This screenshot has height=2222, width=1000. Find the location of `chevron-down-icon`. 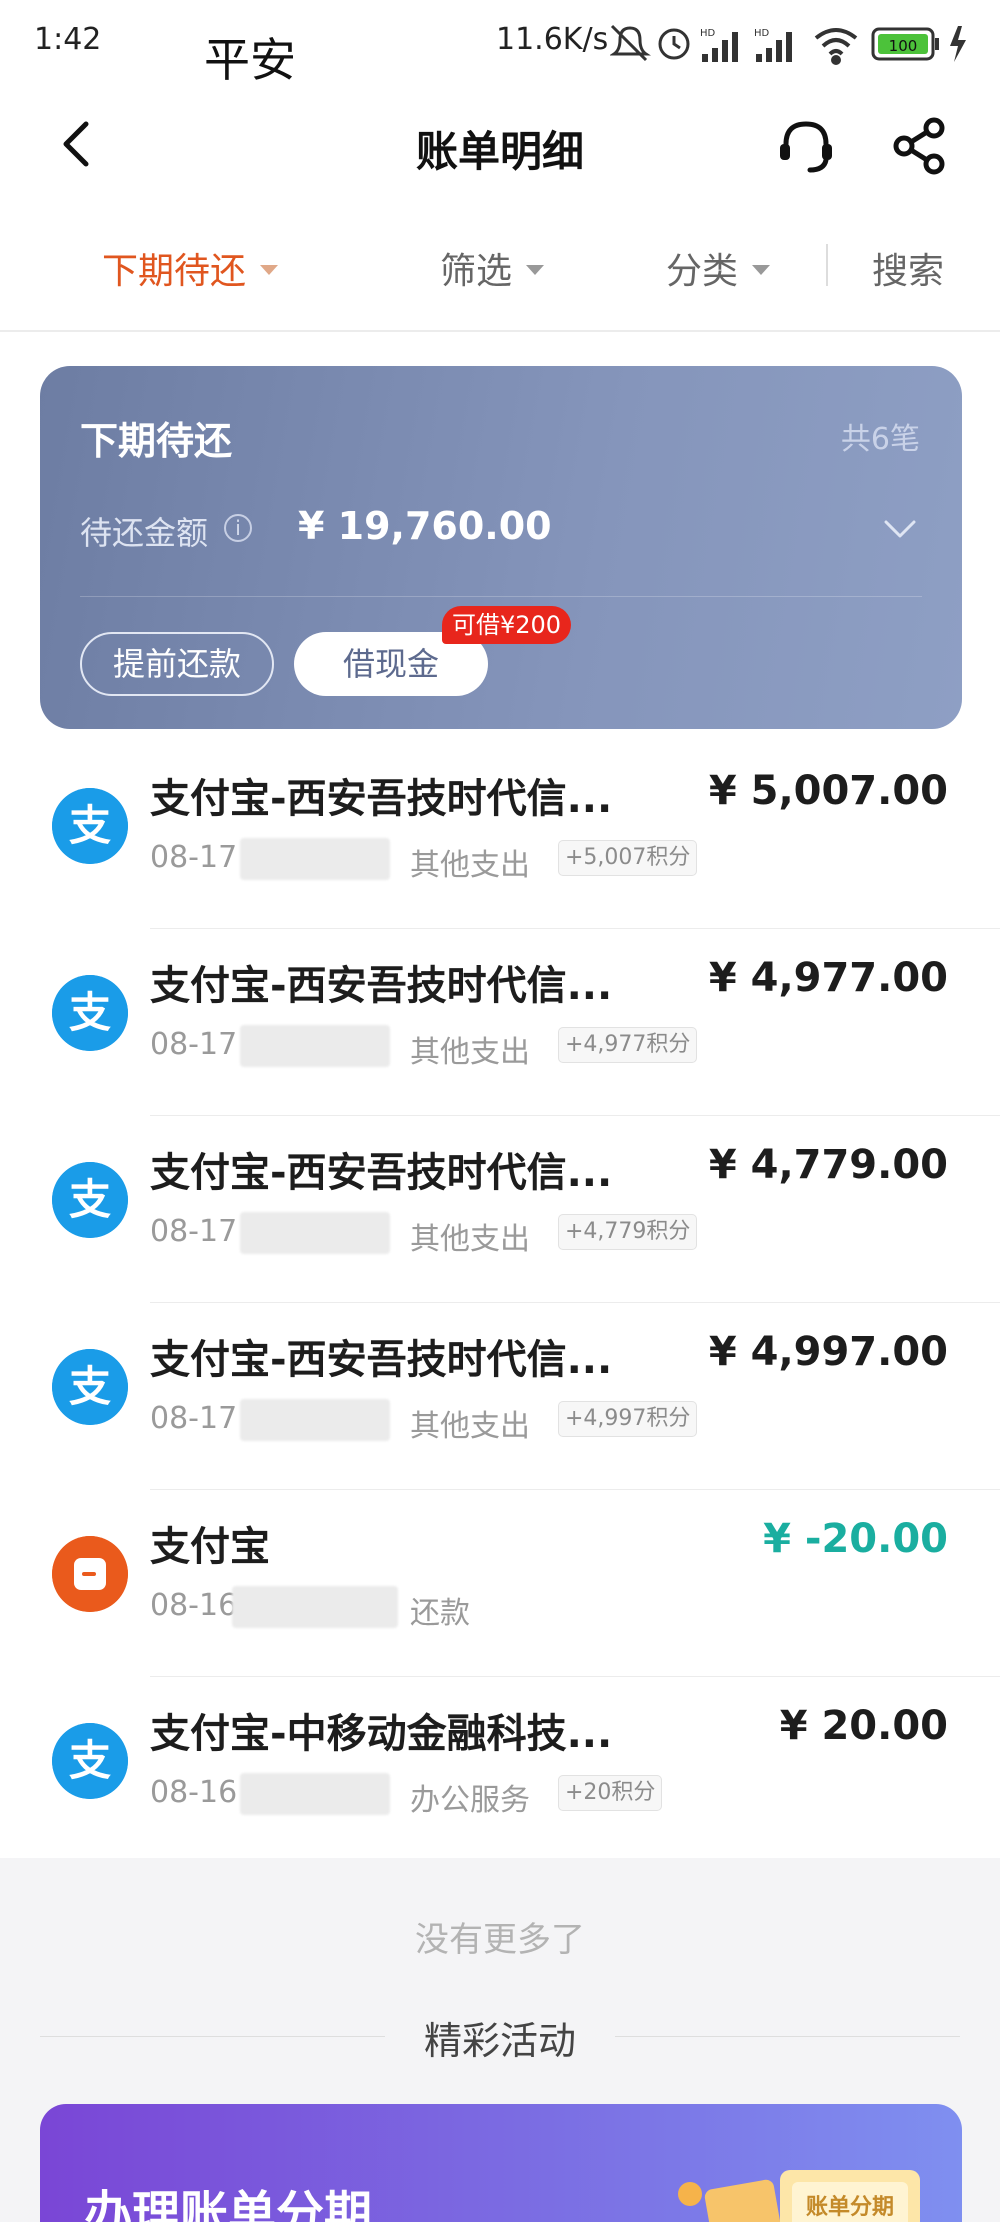

chevron-down-icon is located at coordinates (900, 528).